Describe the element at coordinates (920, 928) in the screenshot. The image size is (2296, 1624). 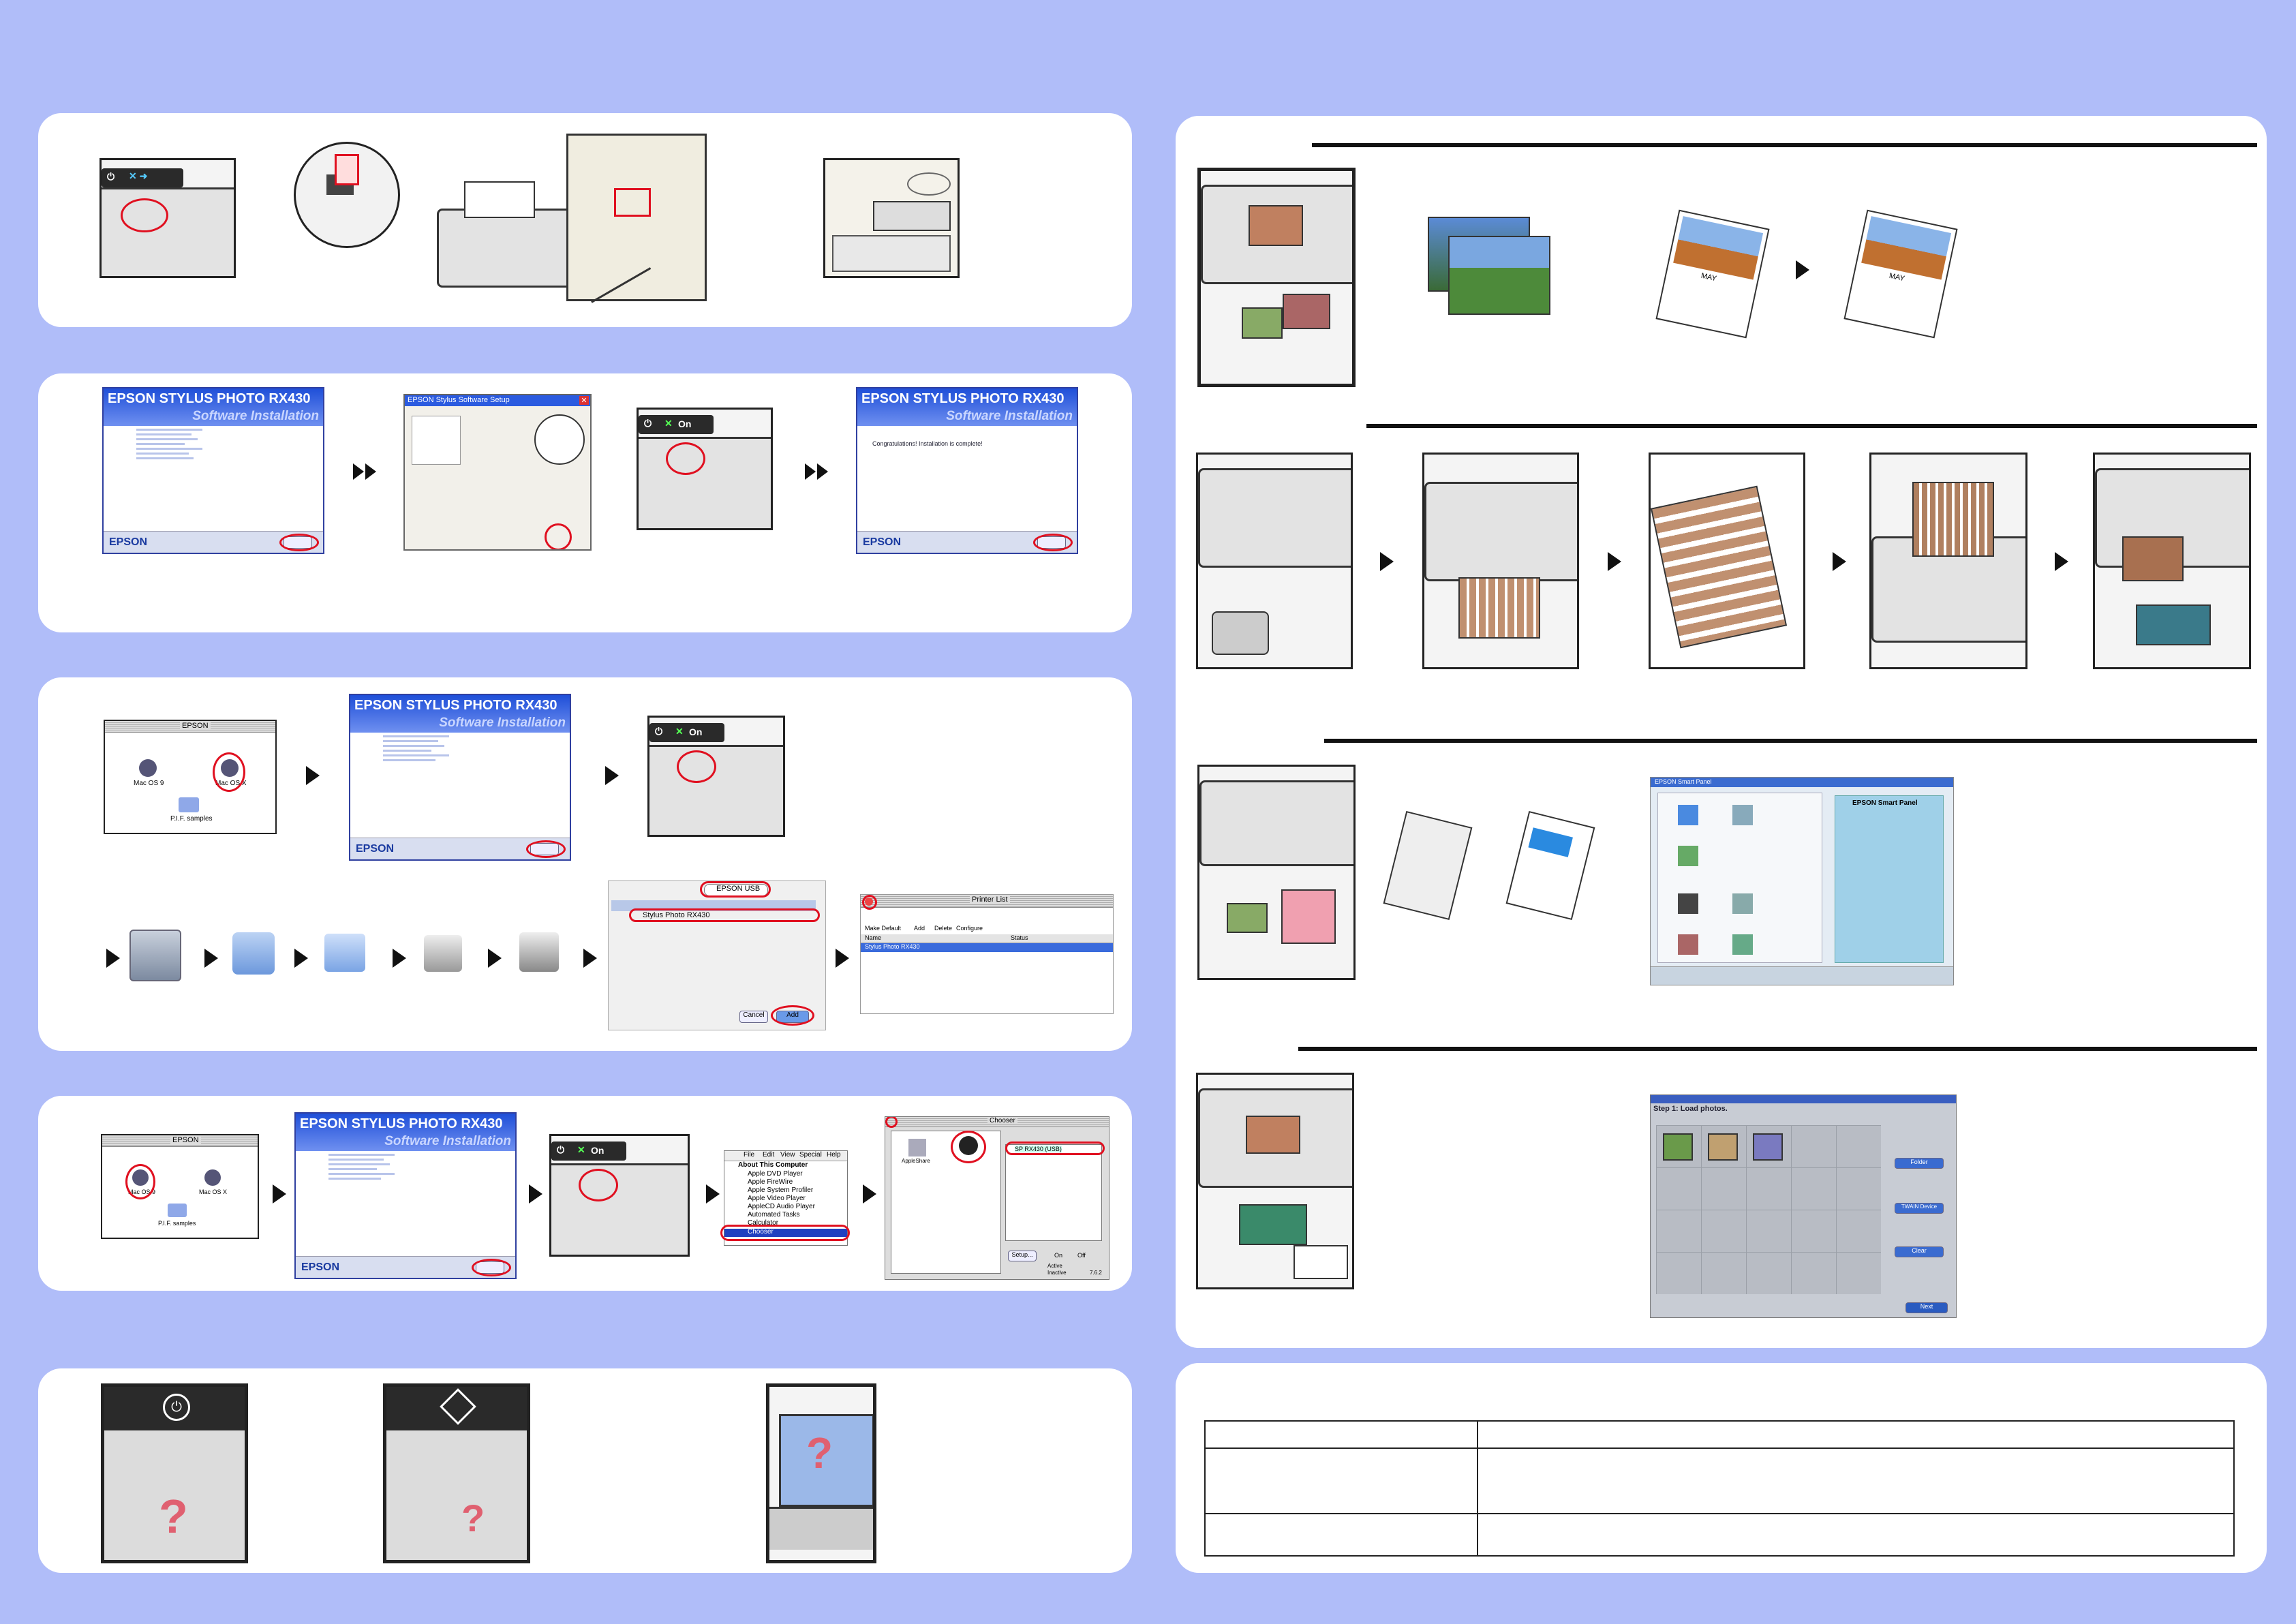
I see `add-printer-button: Add` at that location.